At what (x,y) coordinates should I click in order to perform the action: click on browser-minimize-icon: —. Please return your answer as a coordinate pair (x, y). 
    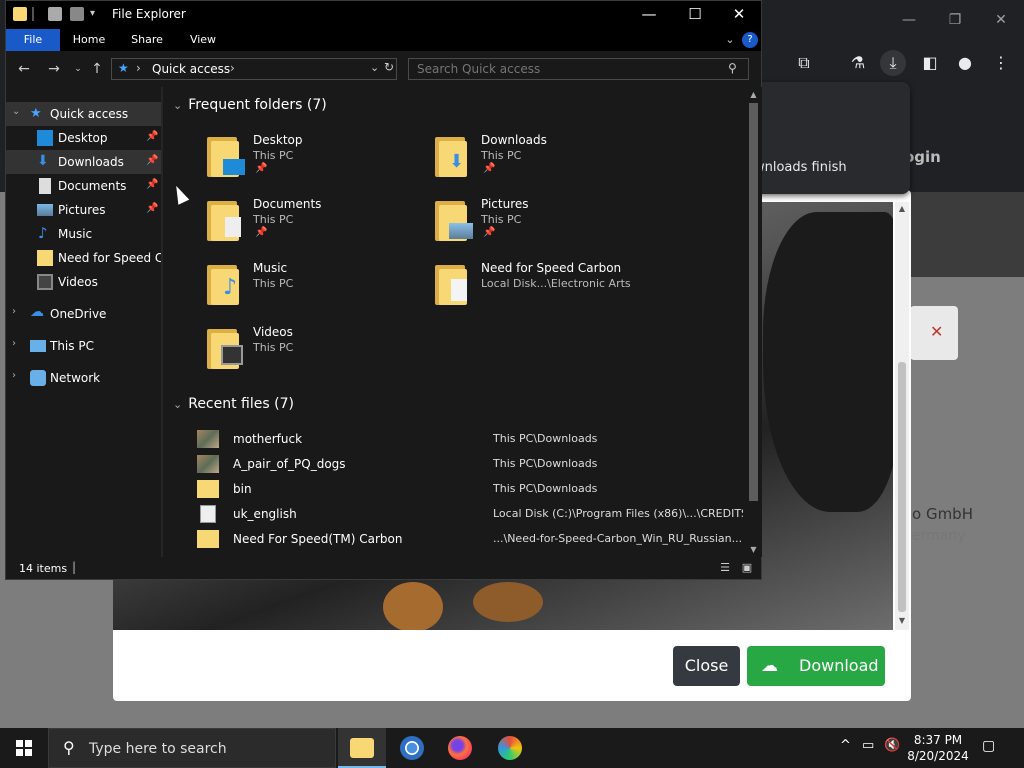
    Looking at the image, I should click on (909, 20).